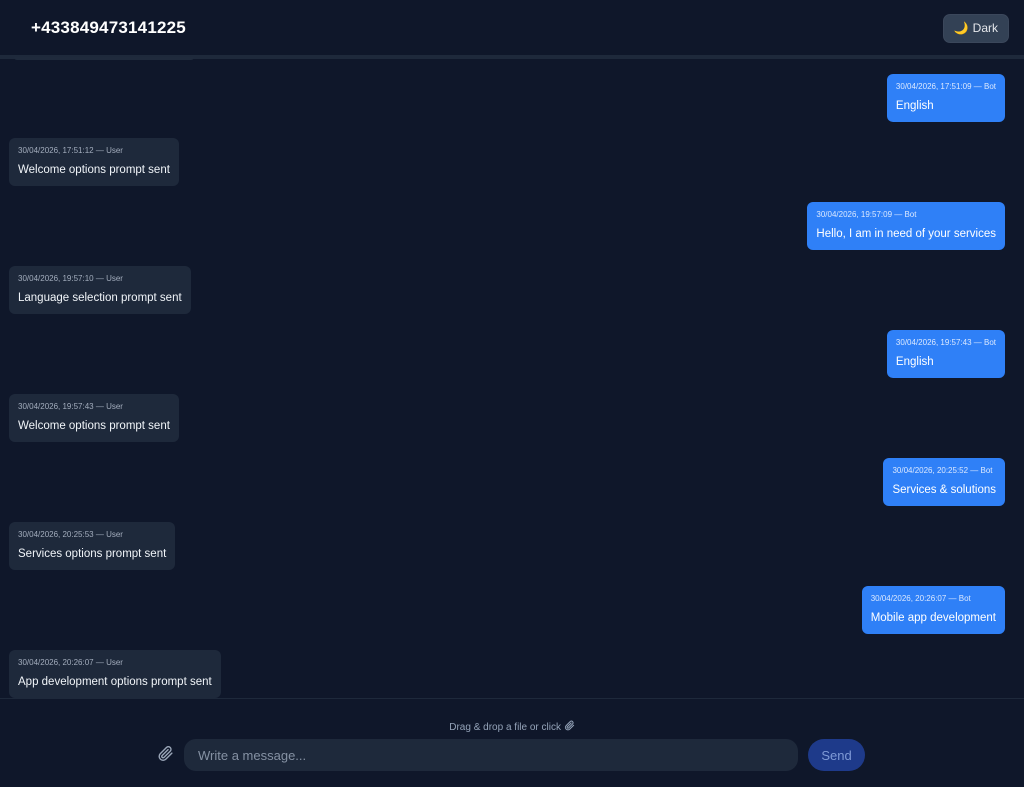 The image size is (1024, 787). I want to click on message-bubble-bot: 30/04/2026, 19:57:43 — Bot English, so click(945, 354).